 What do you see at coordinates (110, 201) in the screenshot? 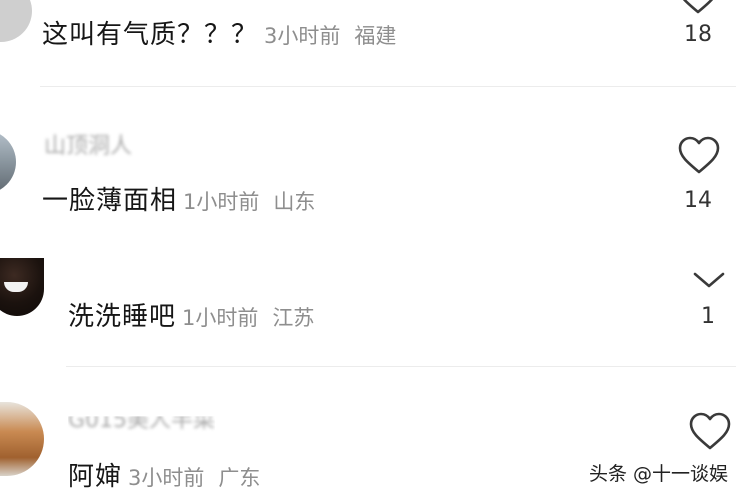
I see `comment-text: 一脸薄面相` at bounding box center [110, 201].